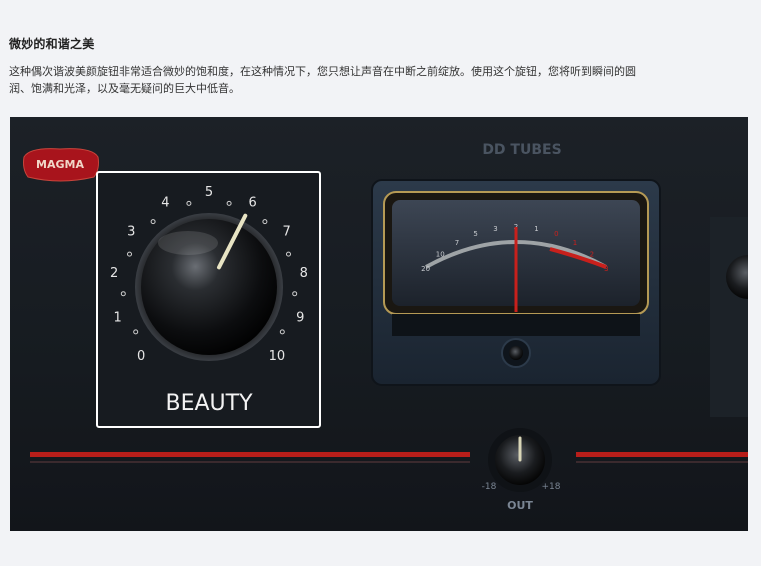 This screenshot has height=566, width=761. What do you see at coordinates (250, 454) in the screenshot?
I see `red-trim-line` at bounding box center [250, 454].